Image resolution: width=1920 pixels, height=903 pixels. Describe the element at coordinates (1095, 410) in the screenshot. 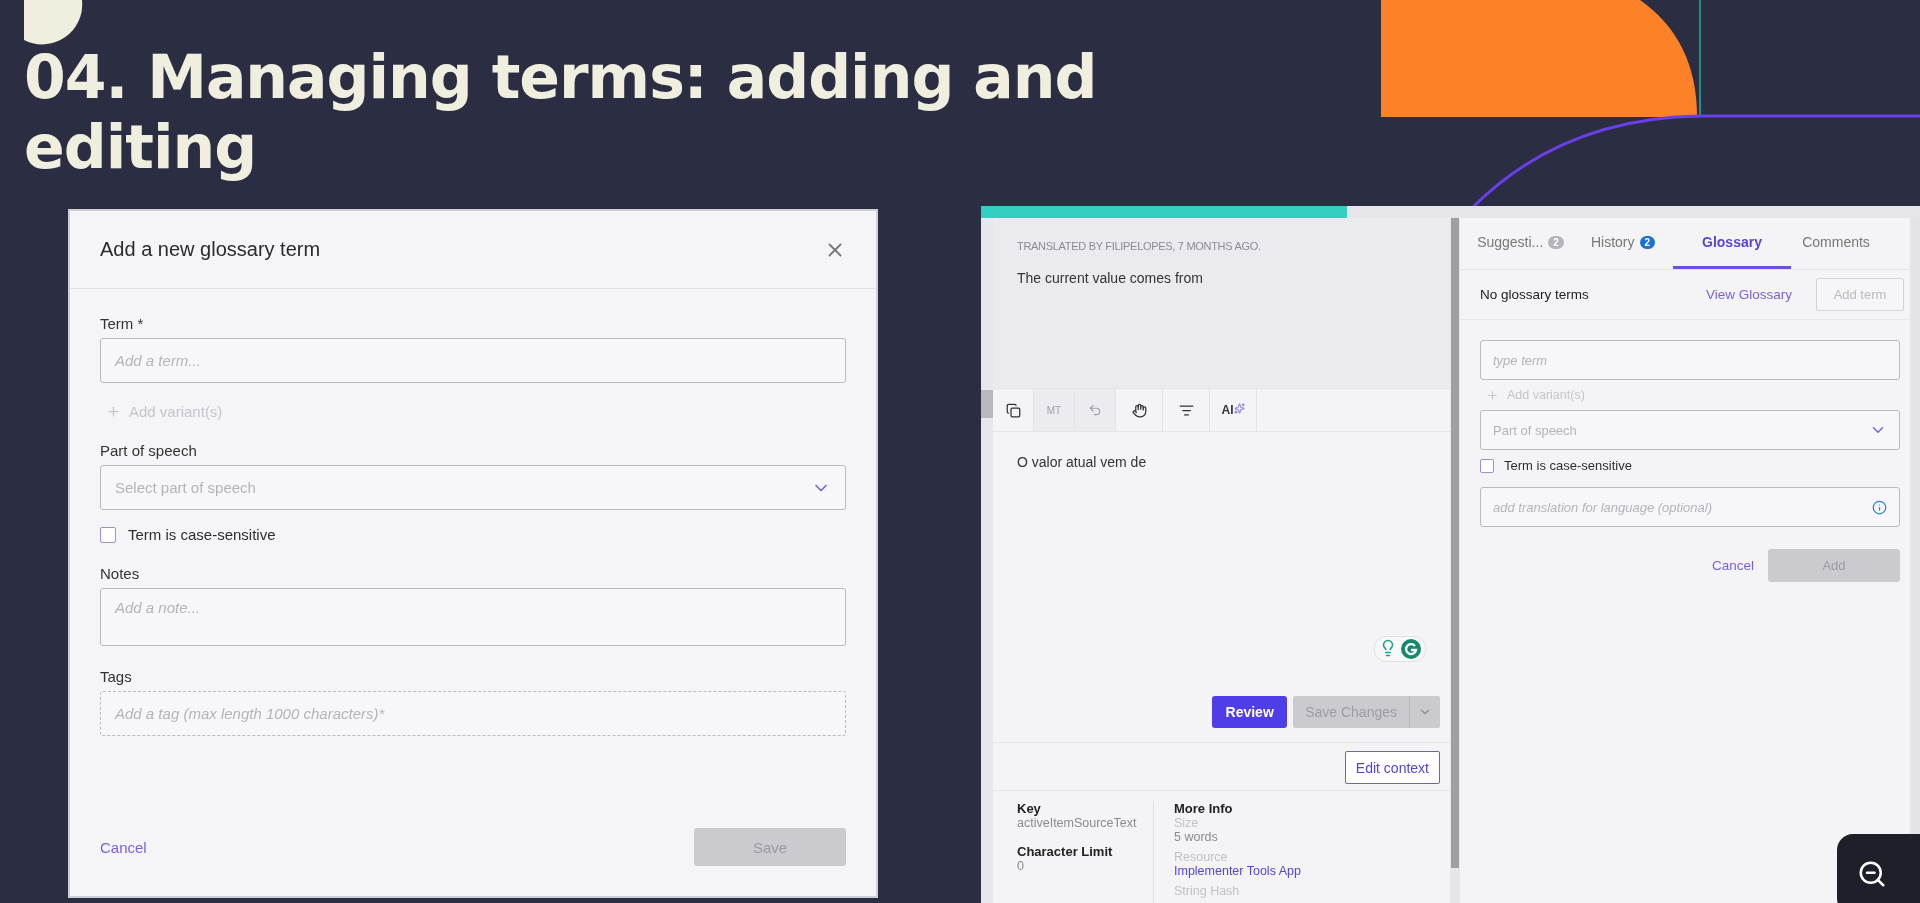

I see `undo-icon` at that location.